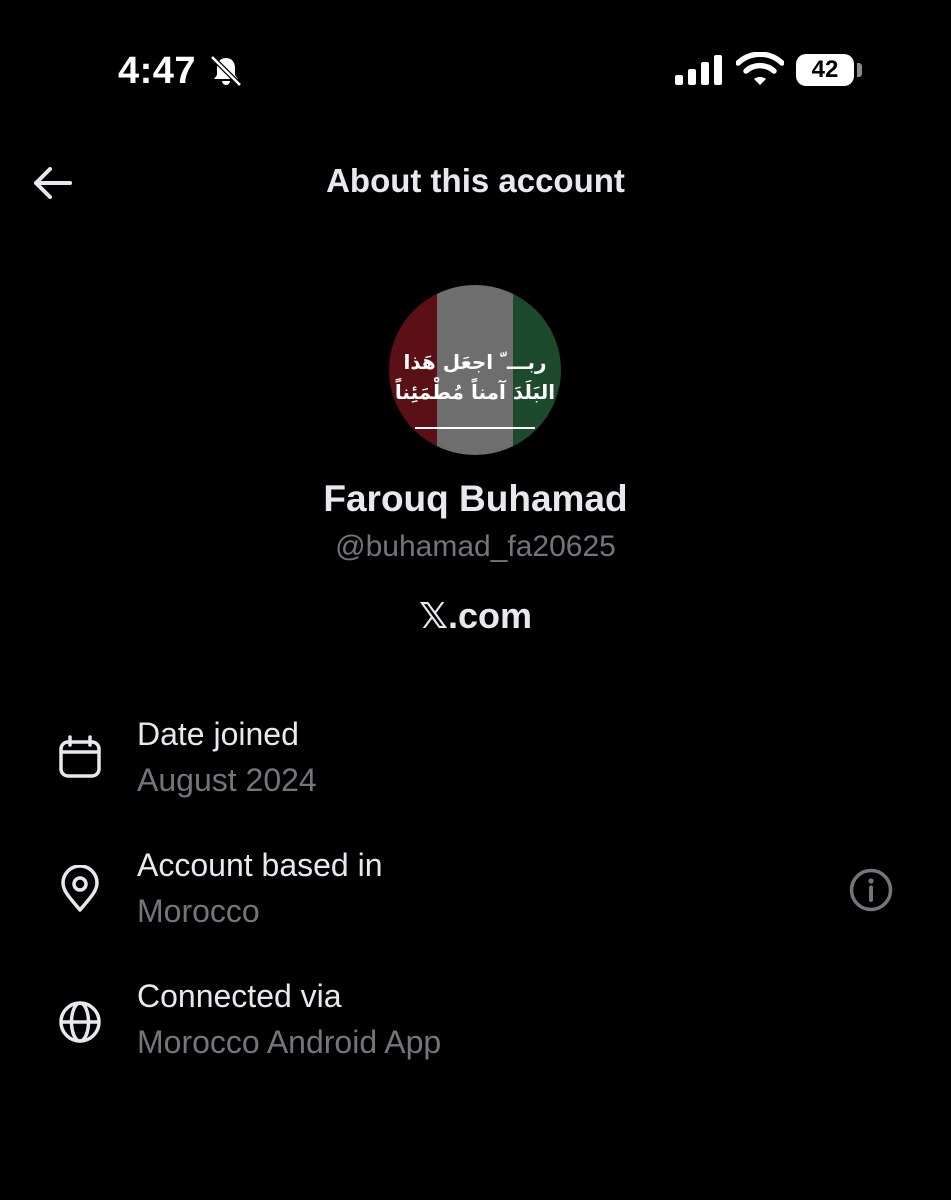 Image resolution: width=951 pixels, height=1200 pixels. I want to click on avatar-caption-line-1: ربـــ ّ اجعَل هَذا, so click(475, 362).